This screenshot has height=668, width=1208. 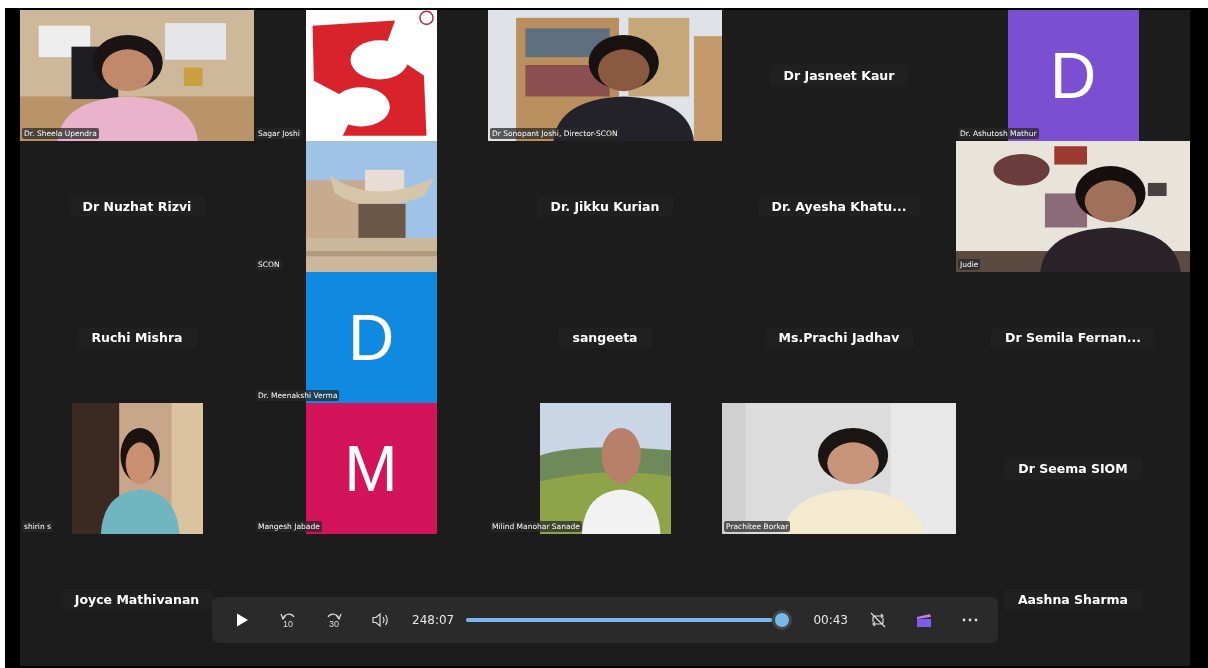 I want to click on more-icon, so click(x=970, y=620).